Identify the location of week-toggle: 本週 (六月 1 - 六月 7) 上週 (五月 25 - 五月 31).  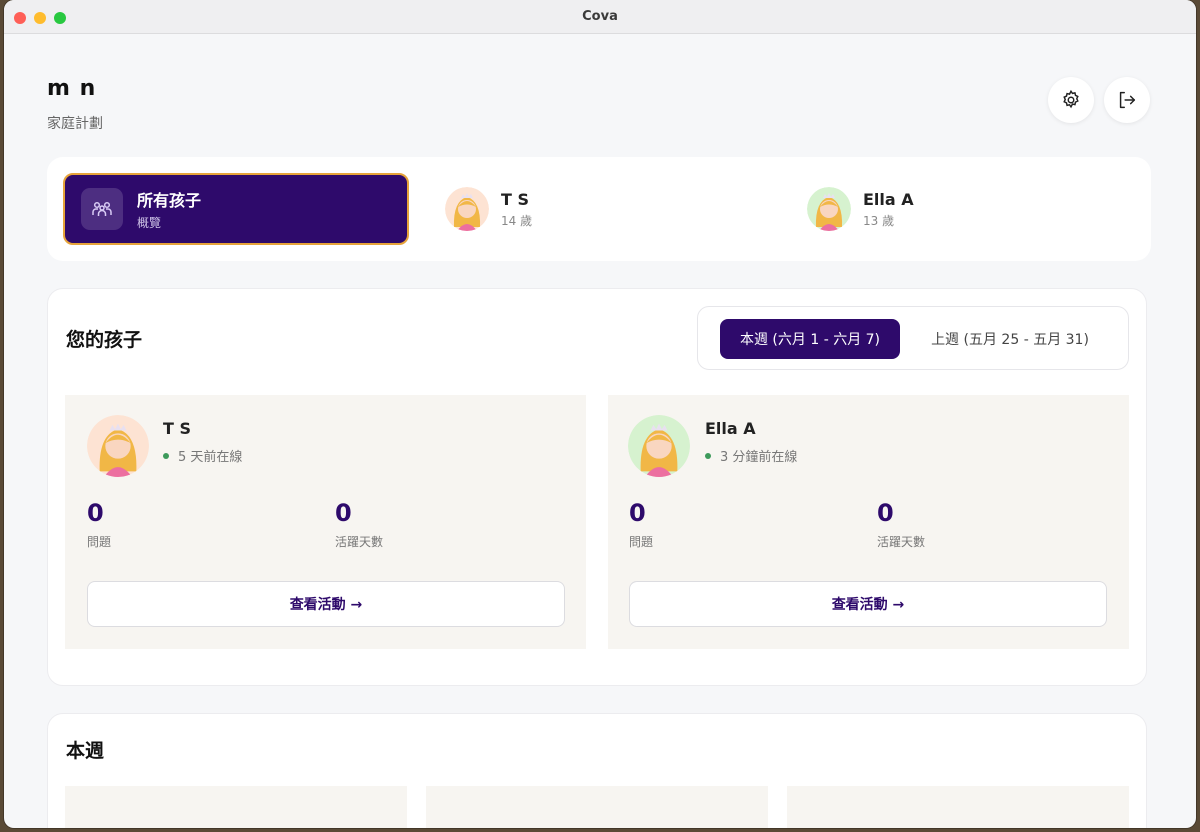
(913, 338).